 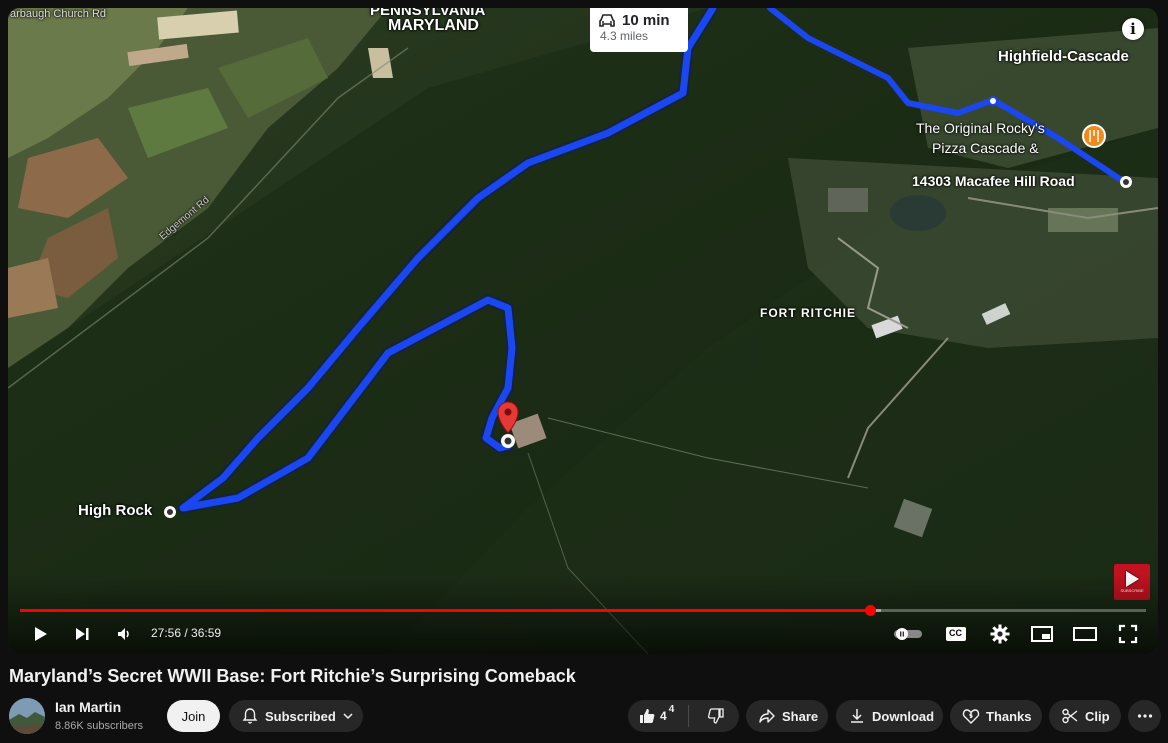 I want to click on more-horizontal-icon, so click(x=1144, y=716).